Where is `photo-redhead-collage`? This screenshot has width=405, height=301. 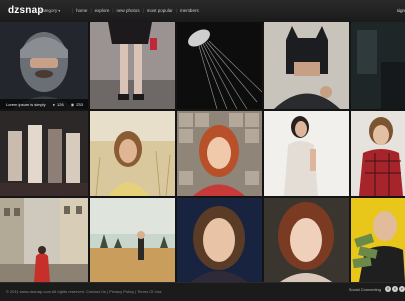 photo-redhead-collage is located at coordinates (219, 153).